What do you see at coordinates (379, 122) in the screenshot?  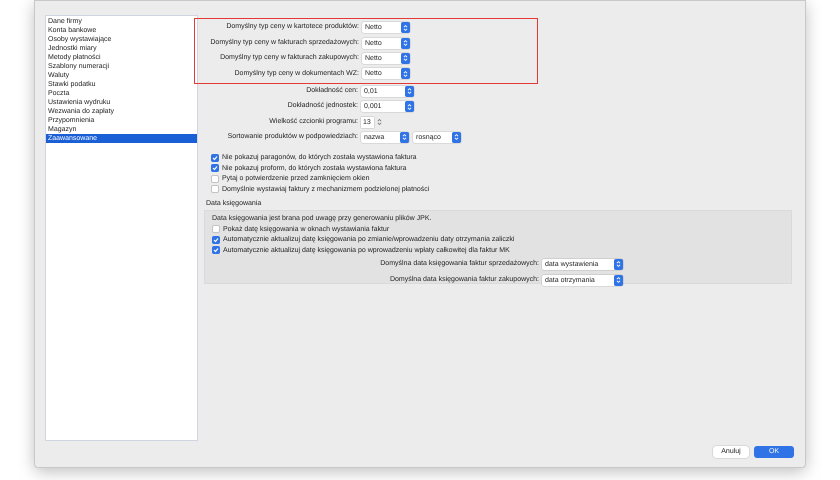 I see `stepper-arrows-icon` at bounding box center [379, 122].